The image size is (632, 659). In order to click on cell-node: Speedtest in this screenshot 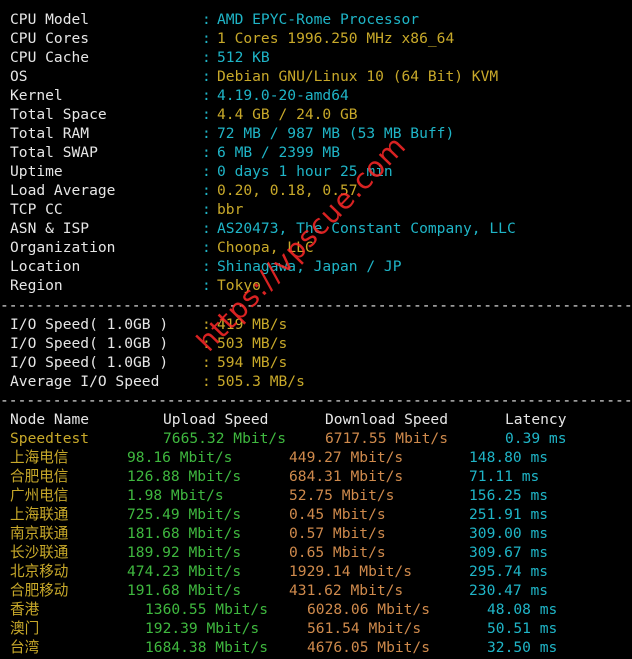, I will do `click(50, 438)`.